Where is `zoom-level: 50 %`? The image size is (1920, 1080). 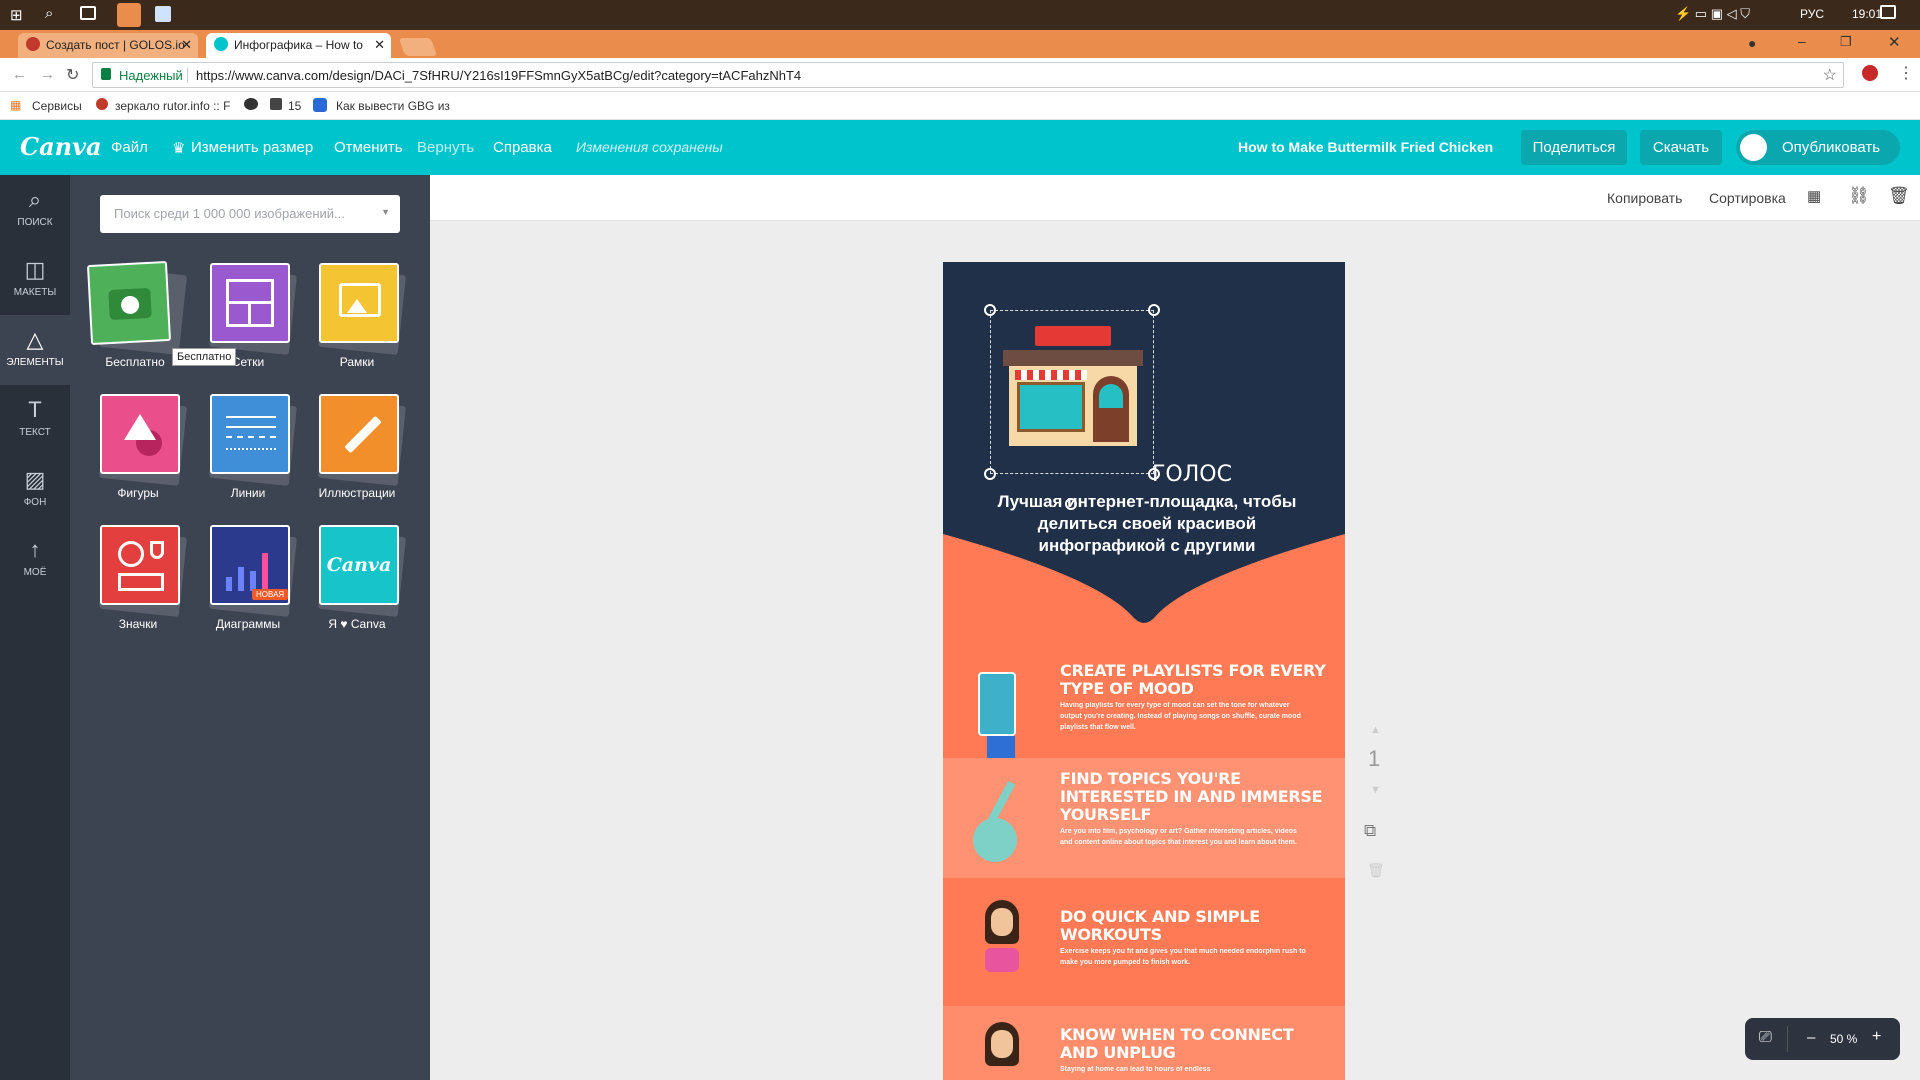 zoom-level: 50 % is located at coordinates (1843, 1039).